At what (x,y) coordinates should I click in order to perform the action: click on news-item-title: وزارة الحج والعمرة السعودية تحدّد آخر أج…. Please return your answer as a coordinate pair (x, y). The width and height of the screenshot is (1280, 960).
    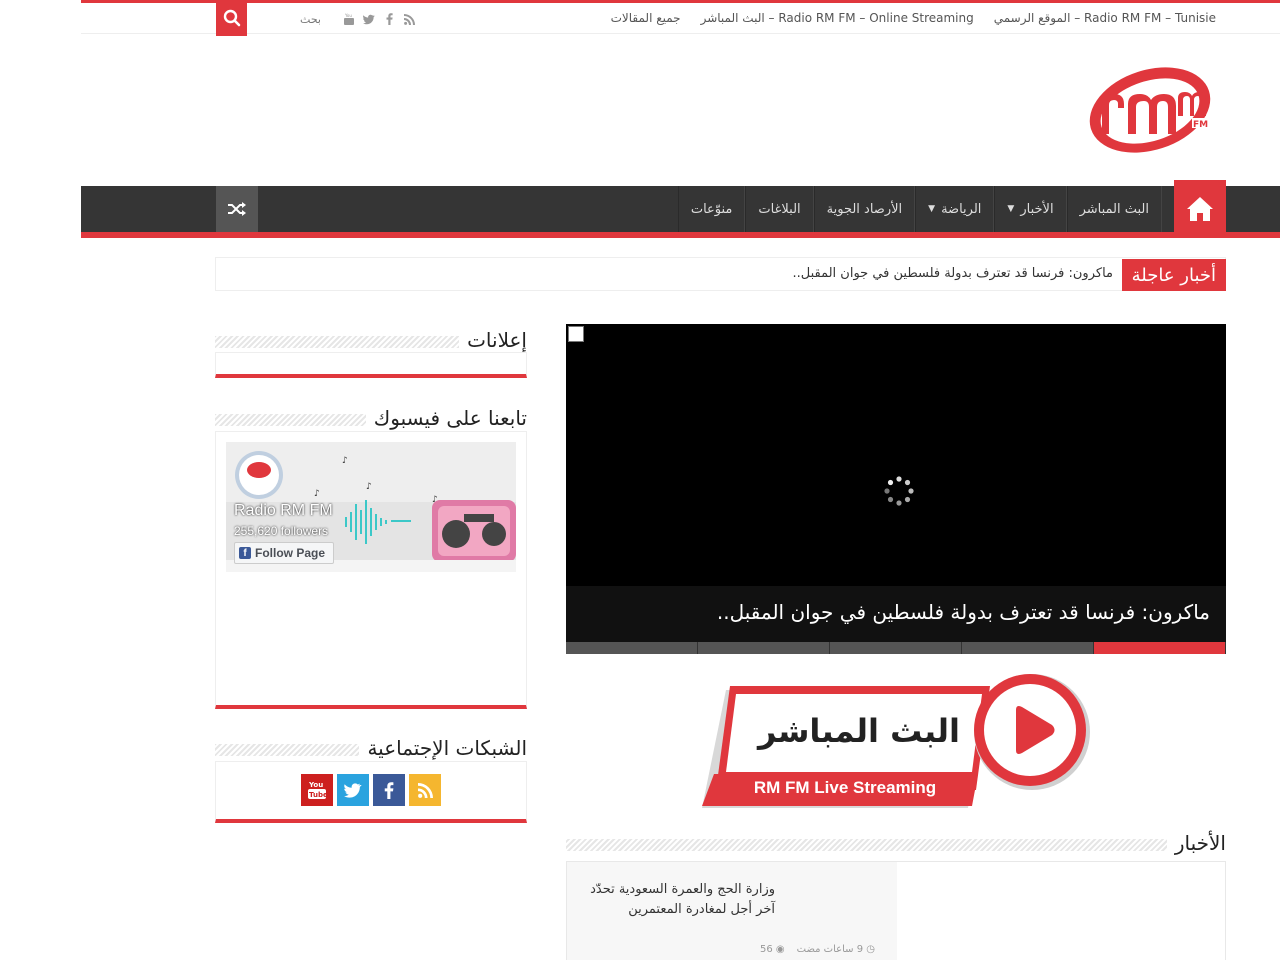
    Looking at the image, I should click on (680, 900).